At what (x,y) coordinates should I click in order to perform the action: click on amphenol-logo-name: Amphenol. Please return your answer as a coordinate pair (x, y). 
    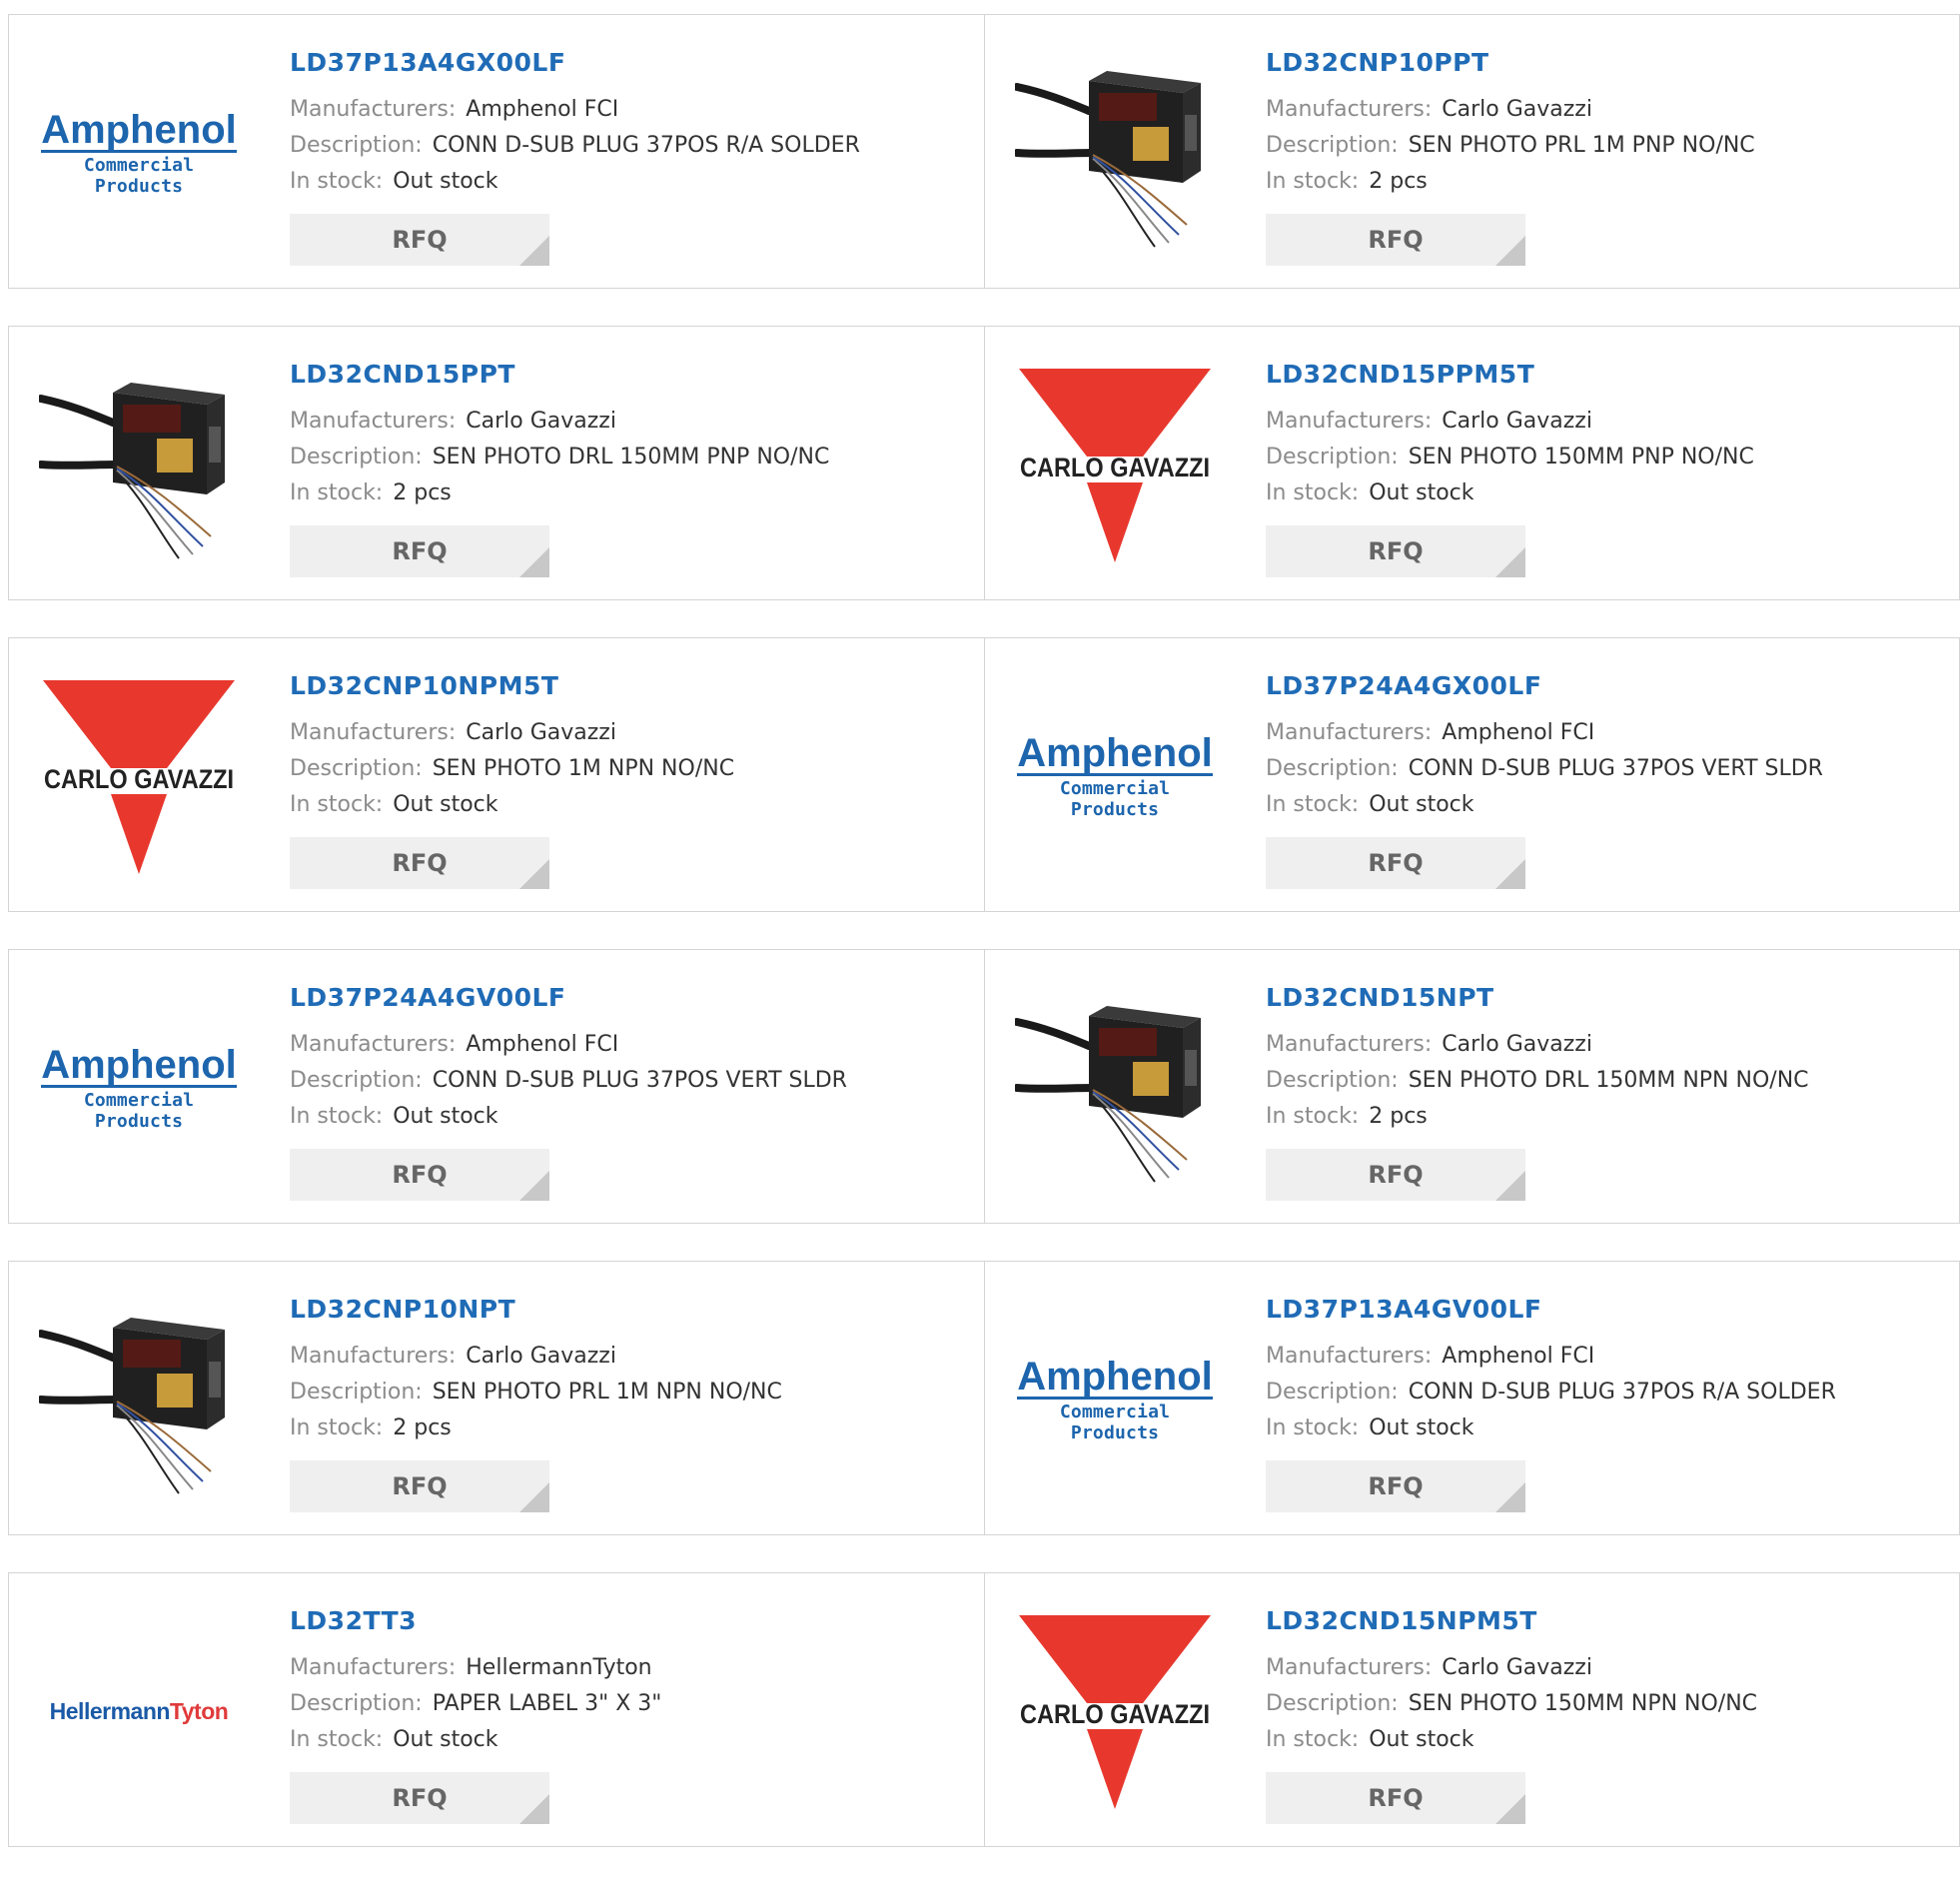
    Looking at the image, I should click on (1115, 753).